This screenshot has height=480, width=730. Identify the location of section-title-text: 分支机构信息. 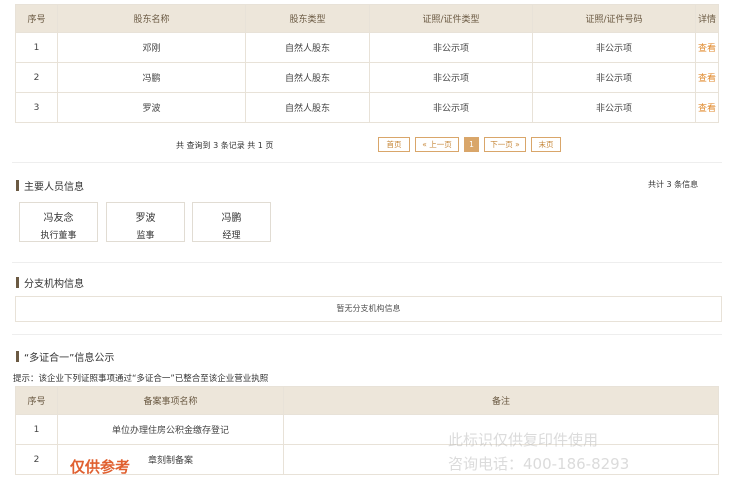
(54, 284).